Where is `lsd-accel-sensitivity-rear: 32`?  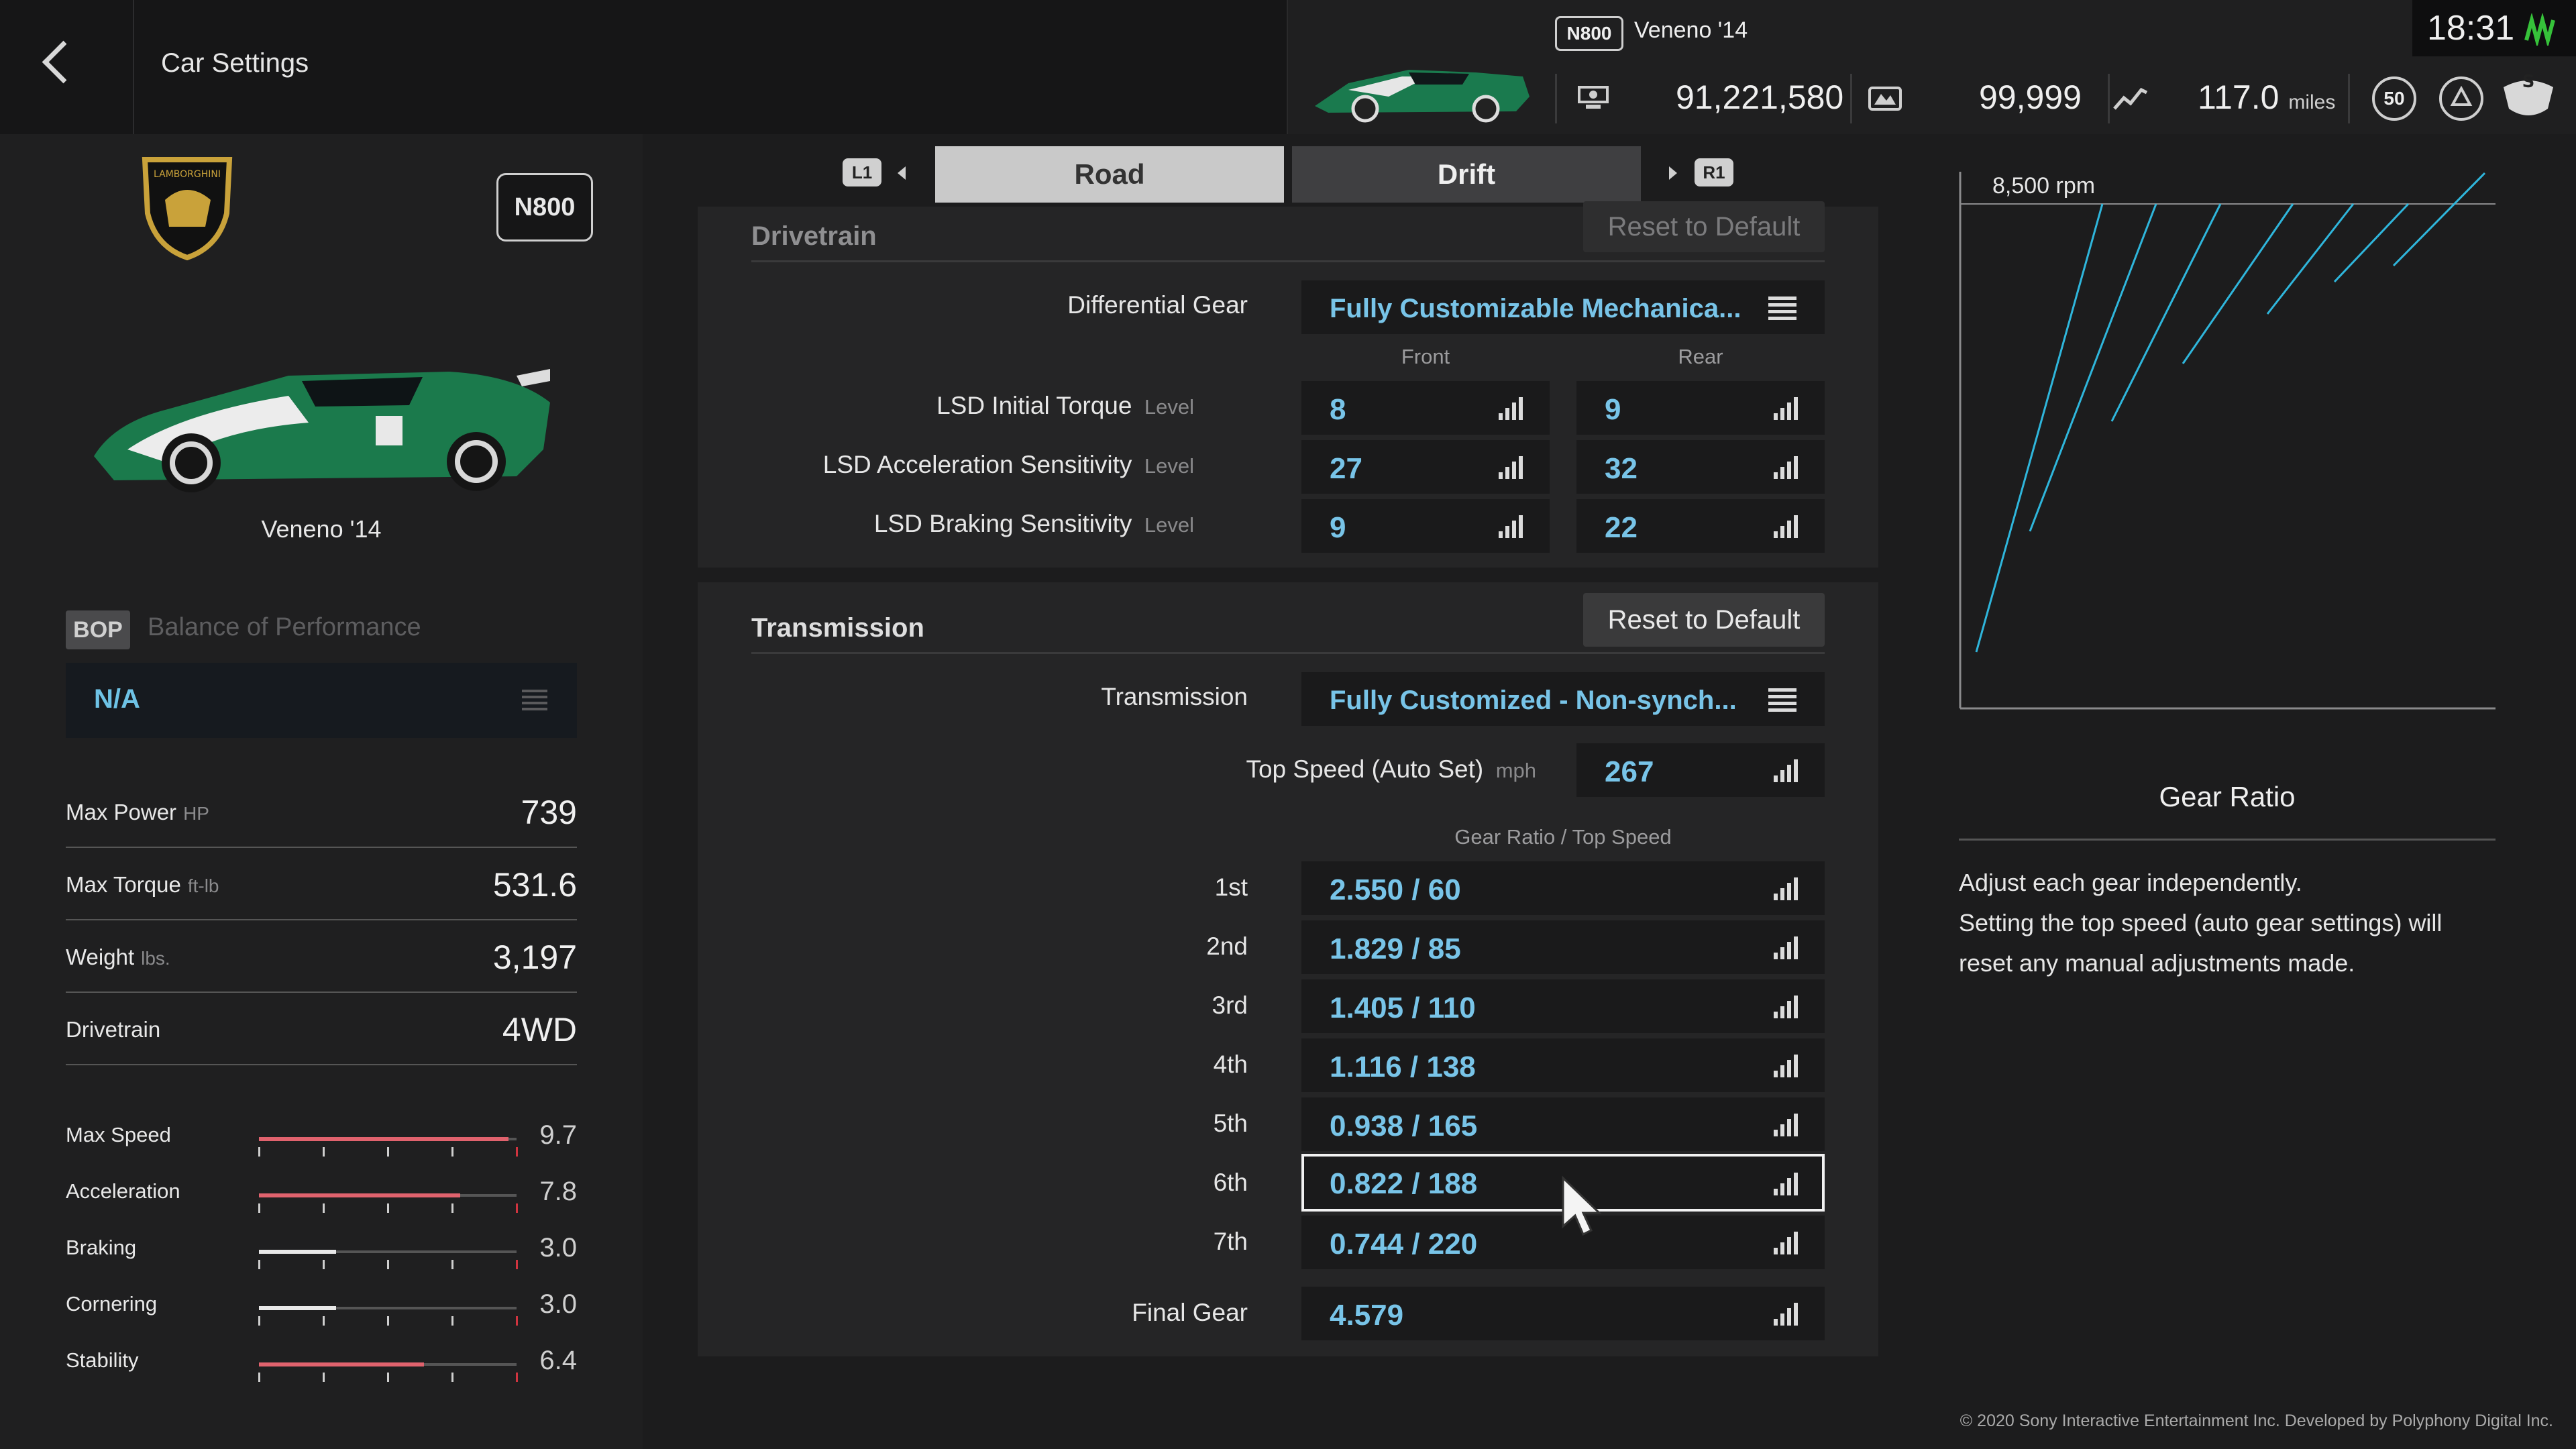
lsd-accel-sensitivity-rear: 32 is located at coordinates (1700, 467).